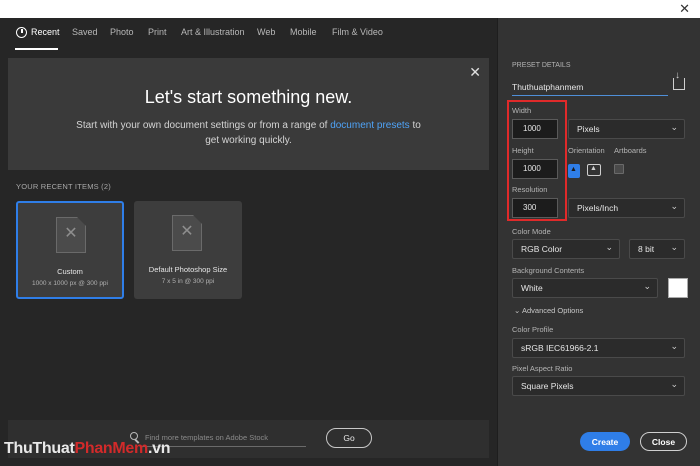  Describe the element at coordinates (548, 310) in the screenshot. I see `advanced-options-toggle: ⌄ Advanced Options` at that location.